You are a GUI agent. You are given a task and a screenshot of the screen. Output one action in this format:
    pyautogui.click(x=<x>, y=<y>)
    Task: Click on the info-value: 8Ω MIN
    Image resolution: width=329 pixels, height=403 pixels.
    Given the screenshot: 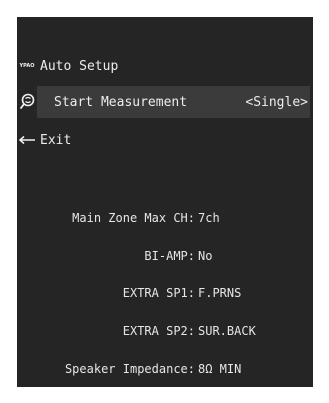 What is the action you would take?
    pyautogui.click(x=220, y=369)
    